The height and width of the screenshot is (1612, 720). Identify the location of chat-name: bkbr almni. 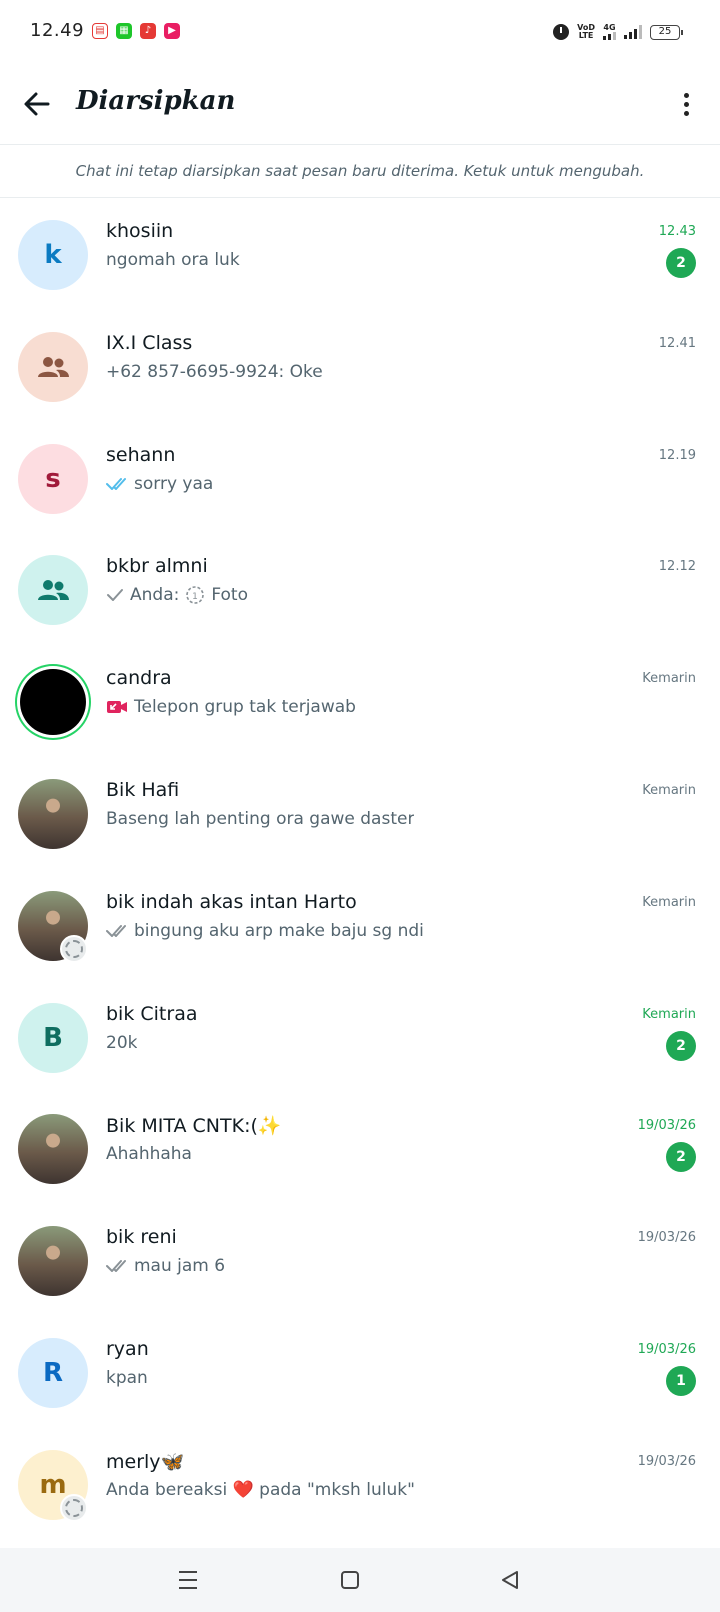
(157, 566).